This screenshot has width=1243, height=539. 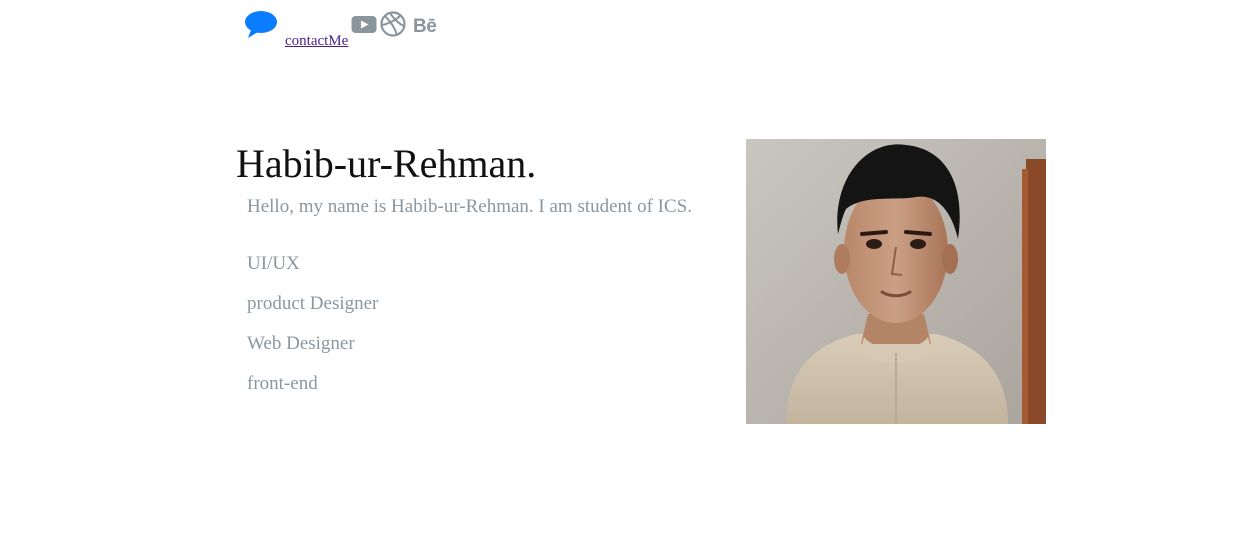 What do you see at coordinates (364, 24) in the screenshot?
I see `youtube-icon` at bounding box center [364, 24].